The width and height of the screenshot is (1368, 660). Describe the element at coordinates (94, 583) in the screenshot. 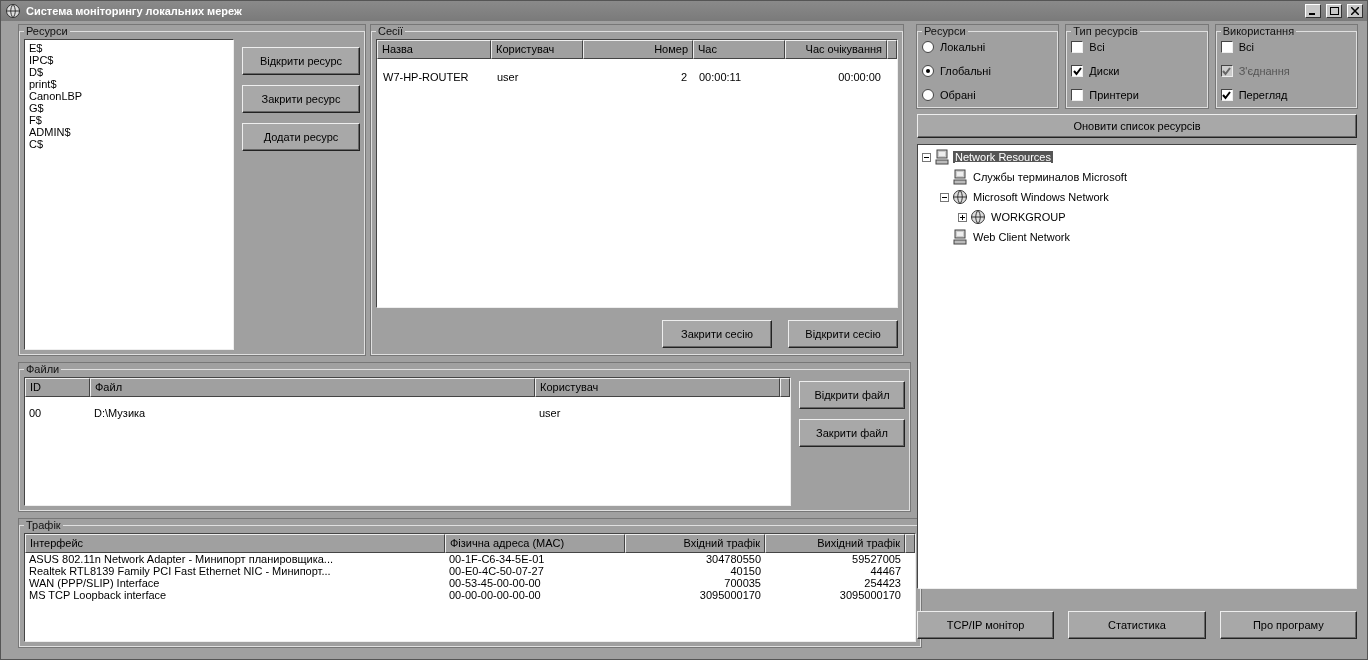

I see `table-cell-text: WAN (PPP/SLIP) Interface` at that location.